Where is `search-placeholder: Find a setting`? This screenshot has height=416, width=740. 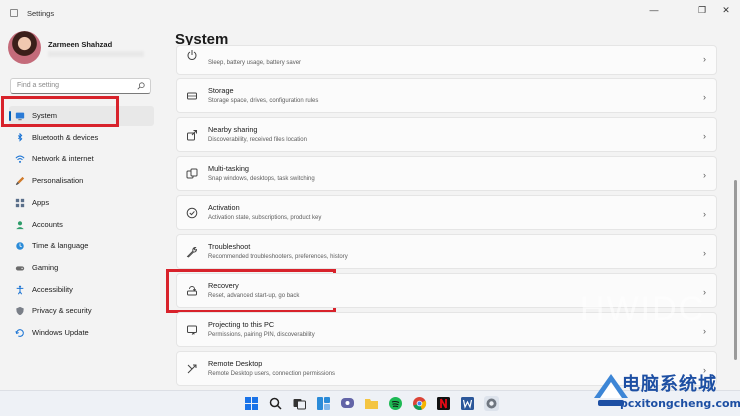
search-placeholder: Find a setting is located at coordinates (38, 85).